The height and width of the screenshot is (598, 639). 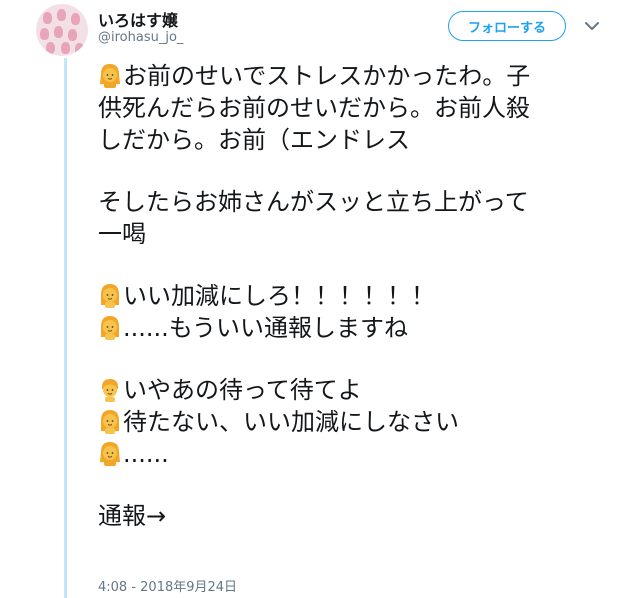 I want to click on tweet-line: 一喝, so click(x=122, y=234).